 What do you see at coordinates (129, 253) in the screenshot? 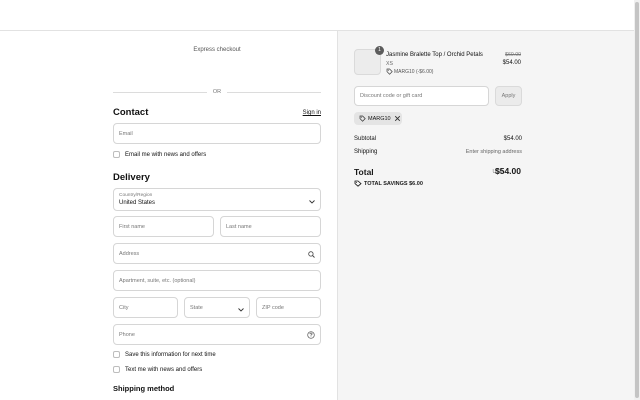
I see `address-placeholder: Address` at bounding box center [129, 253].